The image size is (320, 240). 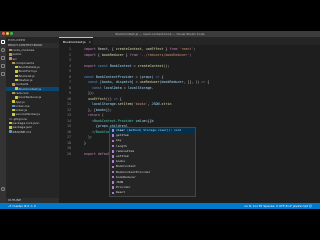 What do you see at coordinates (126, 176) in the screenshot?
I see `suggestion-label: bookReducer` at bounding box center [126, 176].